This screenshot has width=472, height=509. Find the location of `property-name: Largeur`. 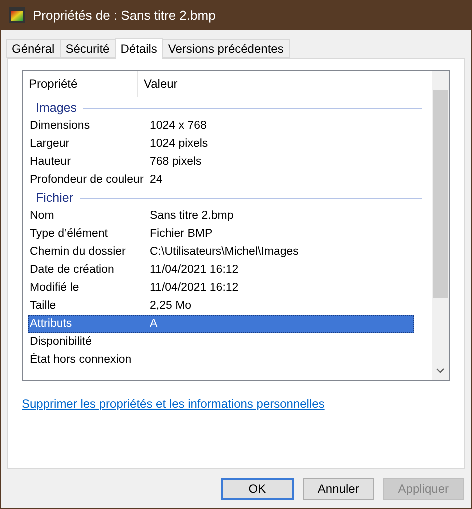

property-name: Largeur is located at coordinates (50, 144).